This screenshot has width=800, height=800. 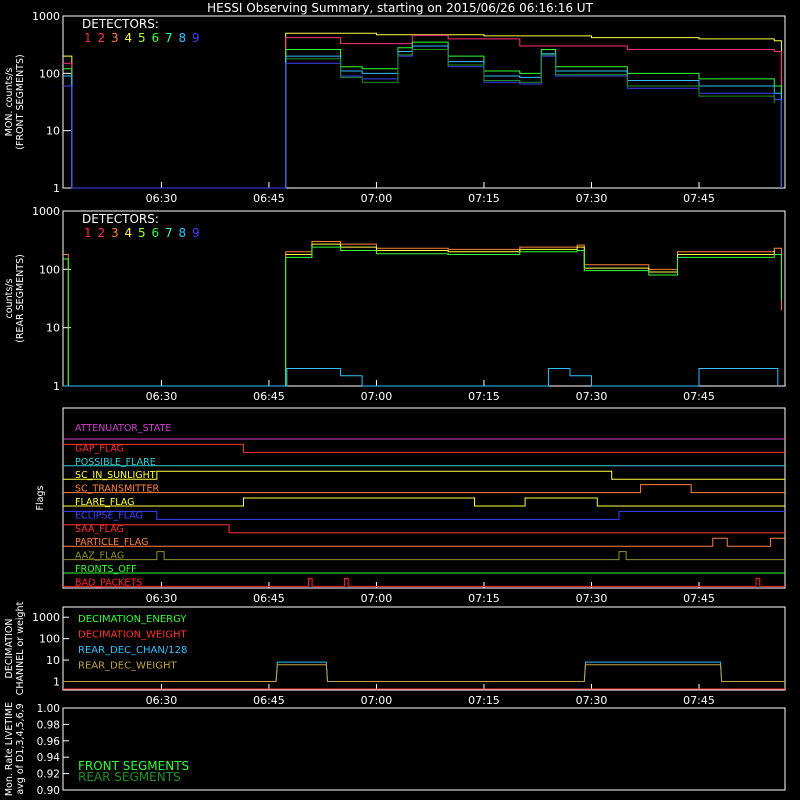 What do you see at coordinates (127, 666) in the screenshot?
I see `decimation-legend-3: REAR_DEC_WEIGHT` at bounding box center [127, 666].